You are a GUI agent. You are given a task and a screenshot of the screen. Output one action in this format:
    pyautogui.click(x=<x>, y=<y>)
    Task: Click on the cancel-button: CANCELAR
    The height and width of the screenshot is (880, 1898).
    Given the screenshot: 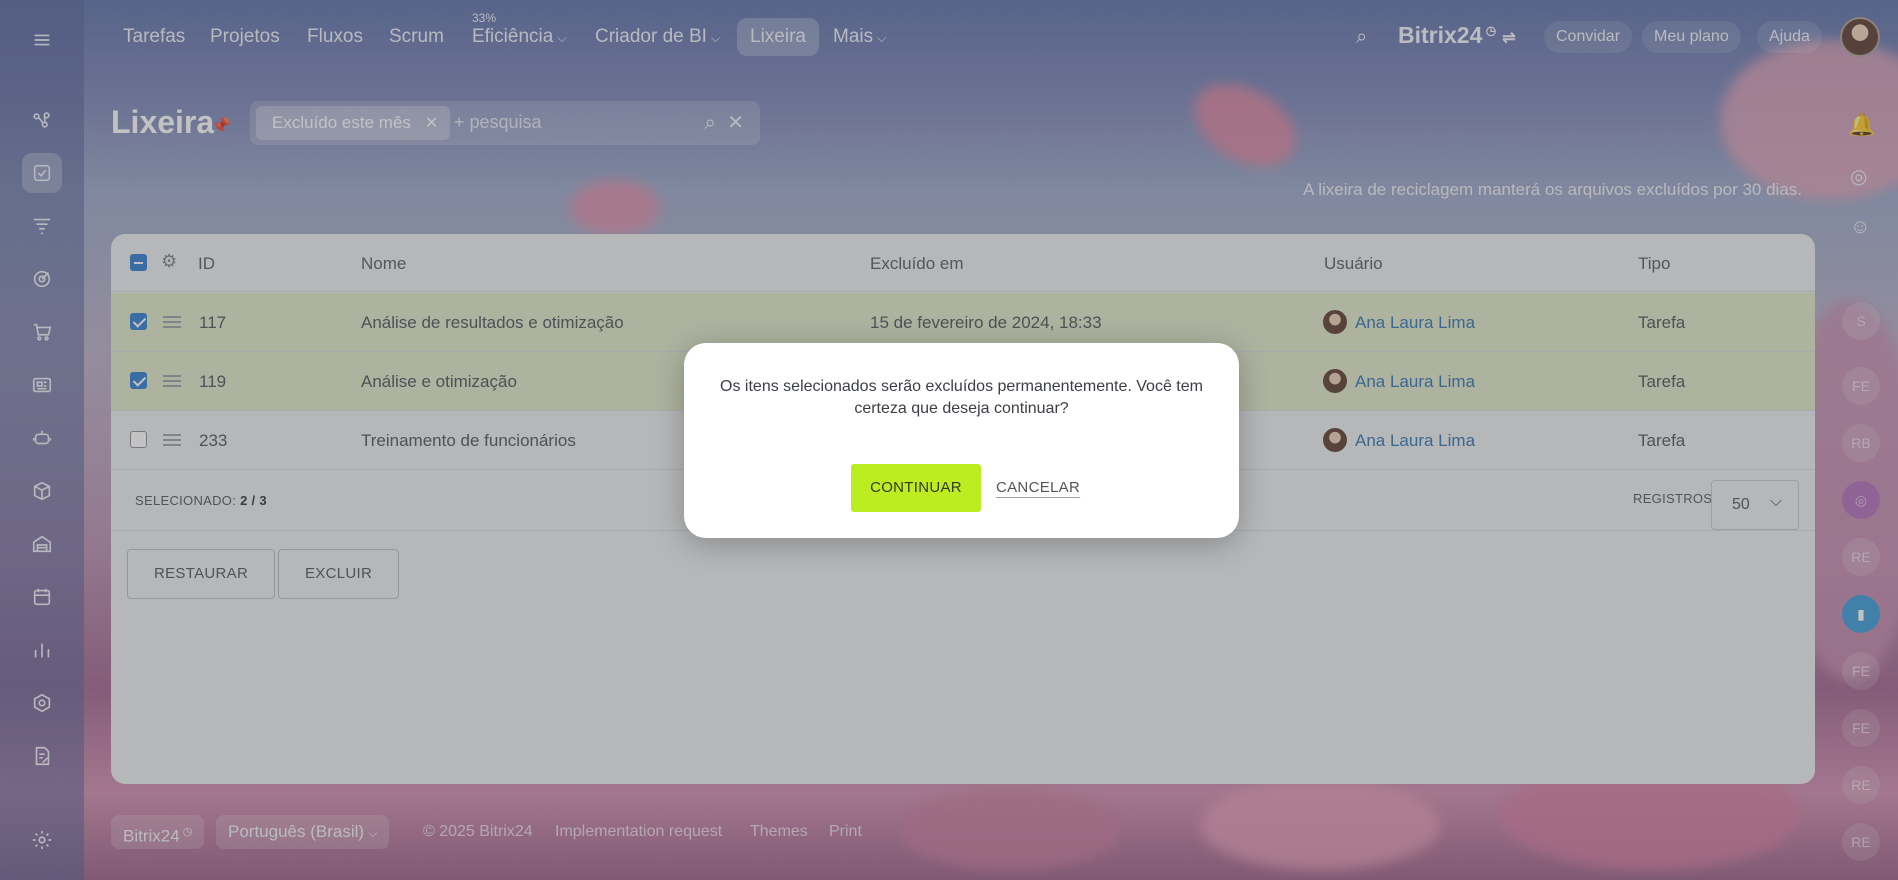 What is the action you would take?
    pyautogui.click(x=1038, y=488)
    